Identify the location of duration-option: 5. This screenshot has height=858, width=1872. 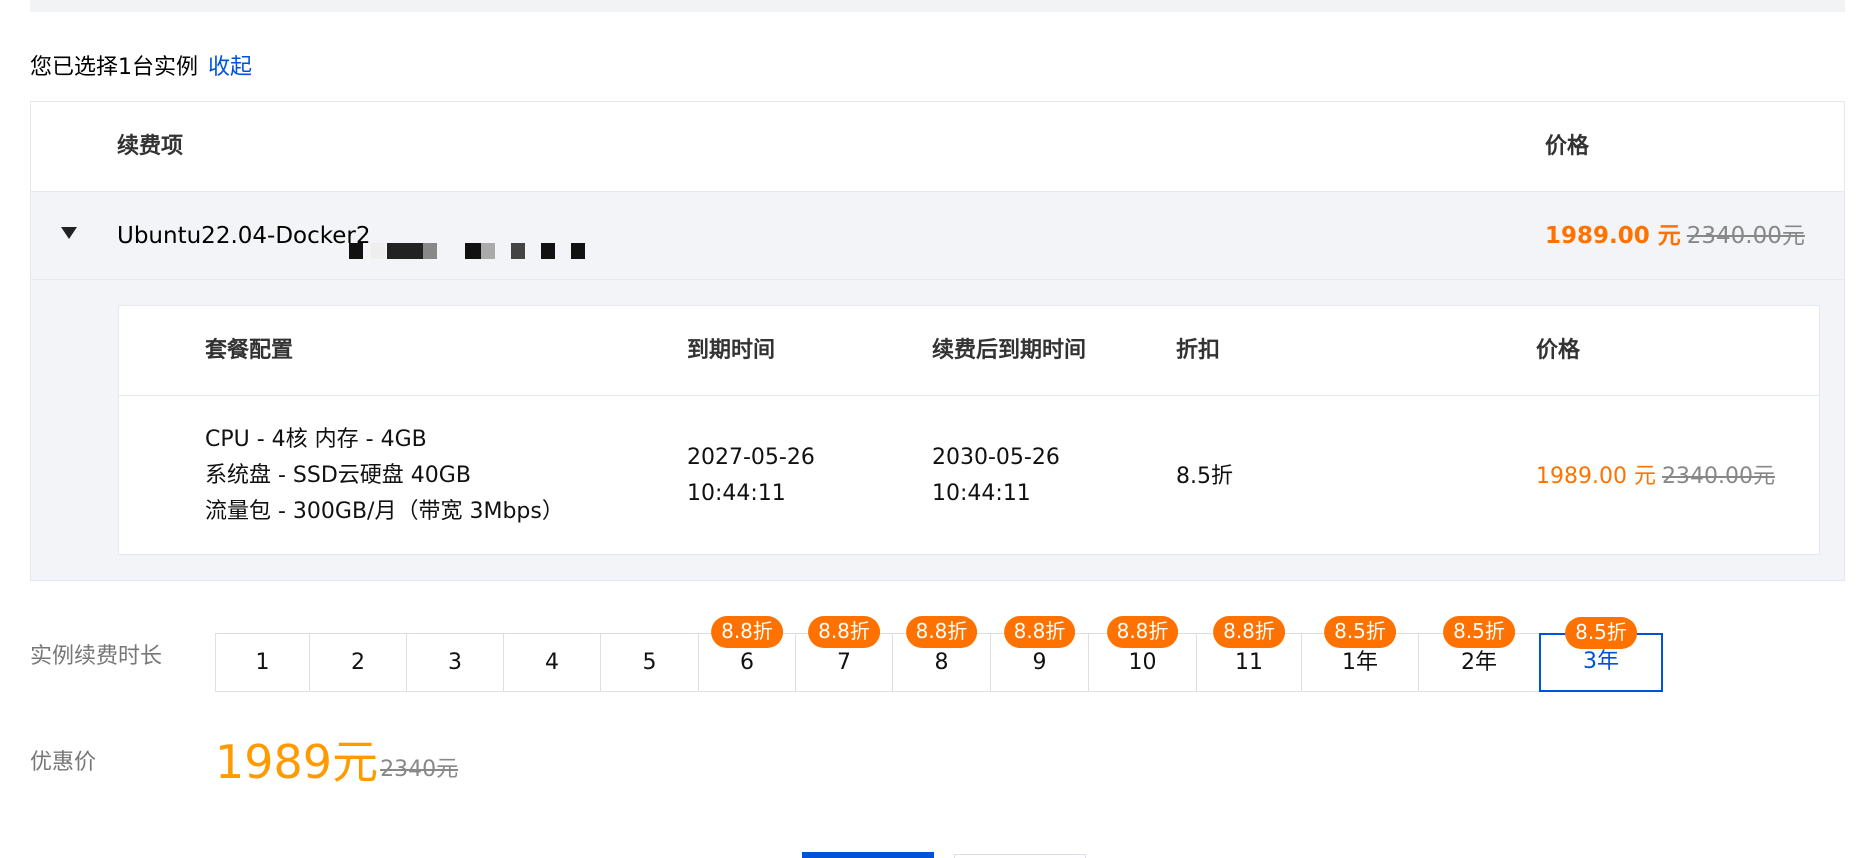
(650, 662).